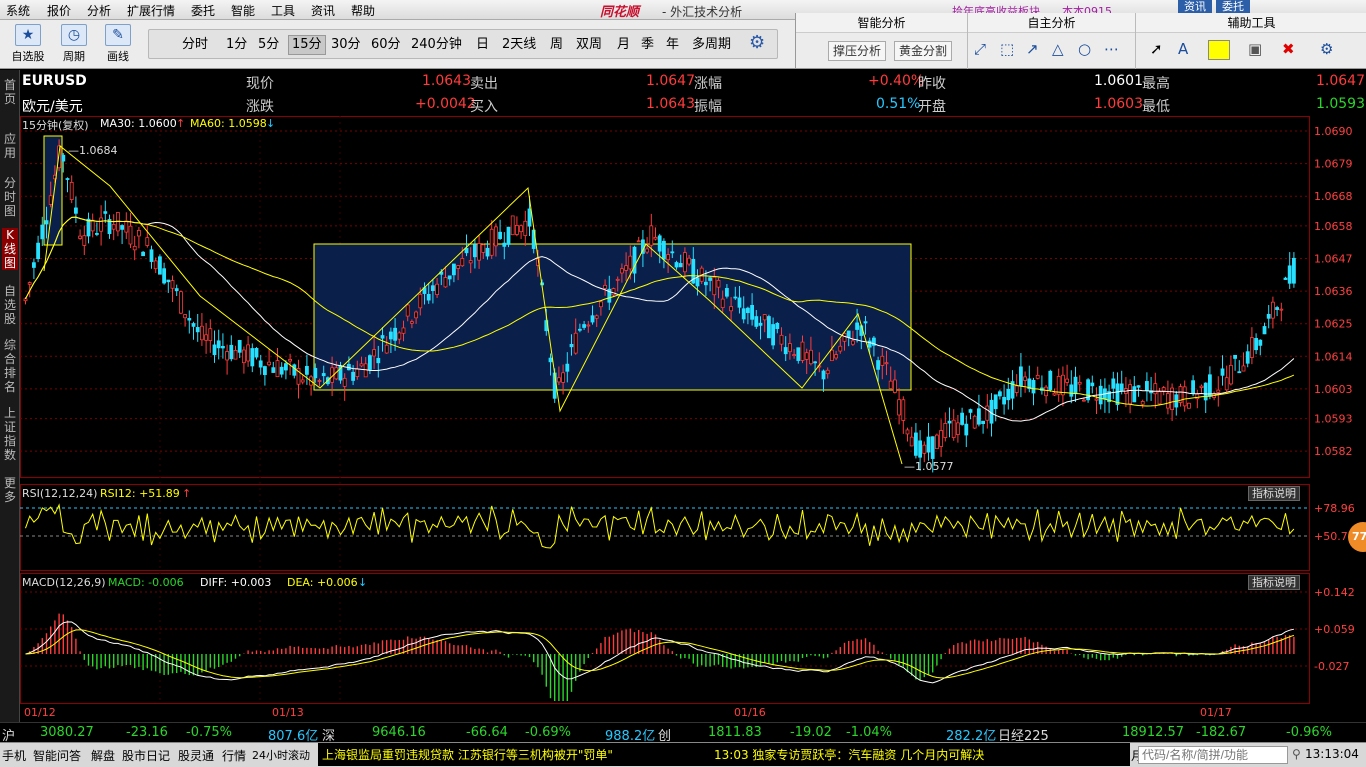 The image size is (1366, 767). What do you see at coordinates (623, 45) in the screenshot?
I see `period-month: 月` at bounding box center [623, 45].